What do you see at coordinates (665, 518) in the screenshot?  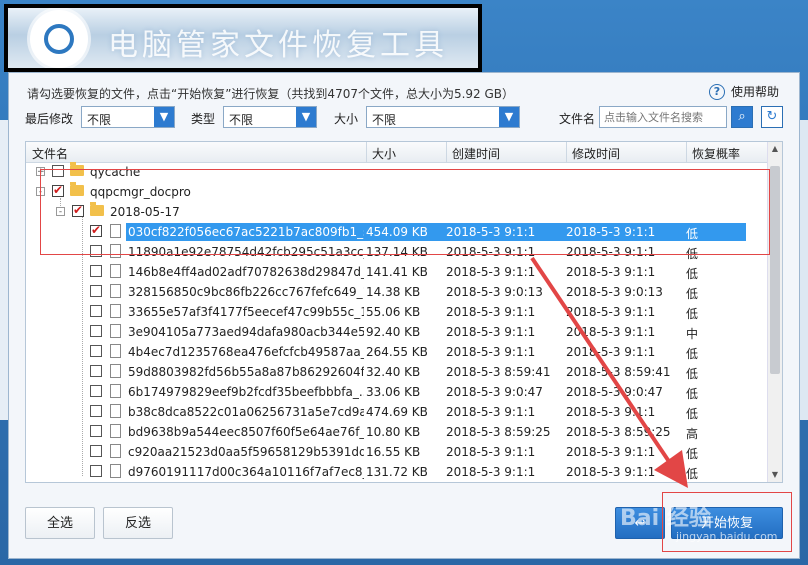 I see `watermark: Bai 经验` at bounding box center [665, 518].